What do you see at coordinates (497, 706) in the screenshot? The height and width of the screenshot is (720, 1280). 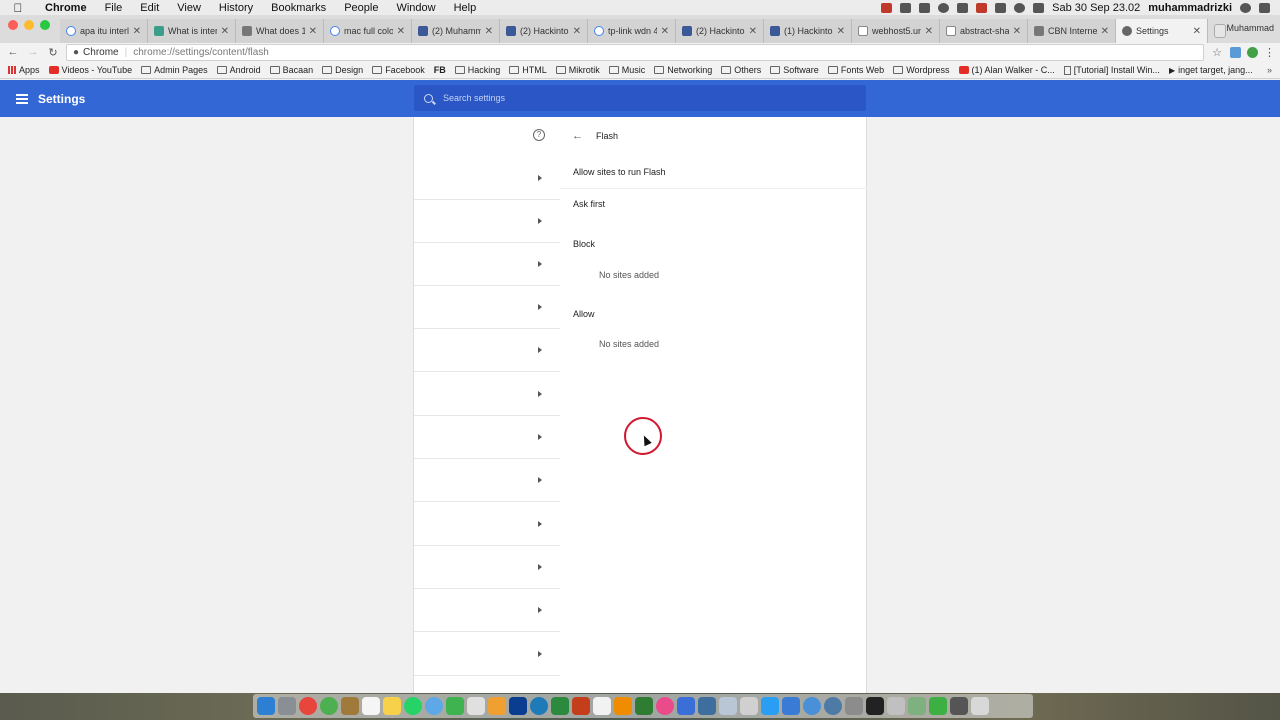 I see `photos-icon` at bounding box center [497, 706].